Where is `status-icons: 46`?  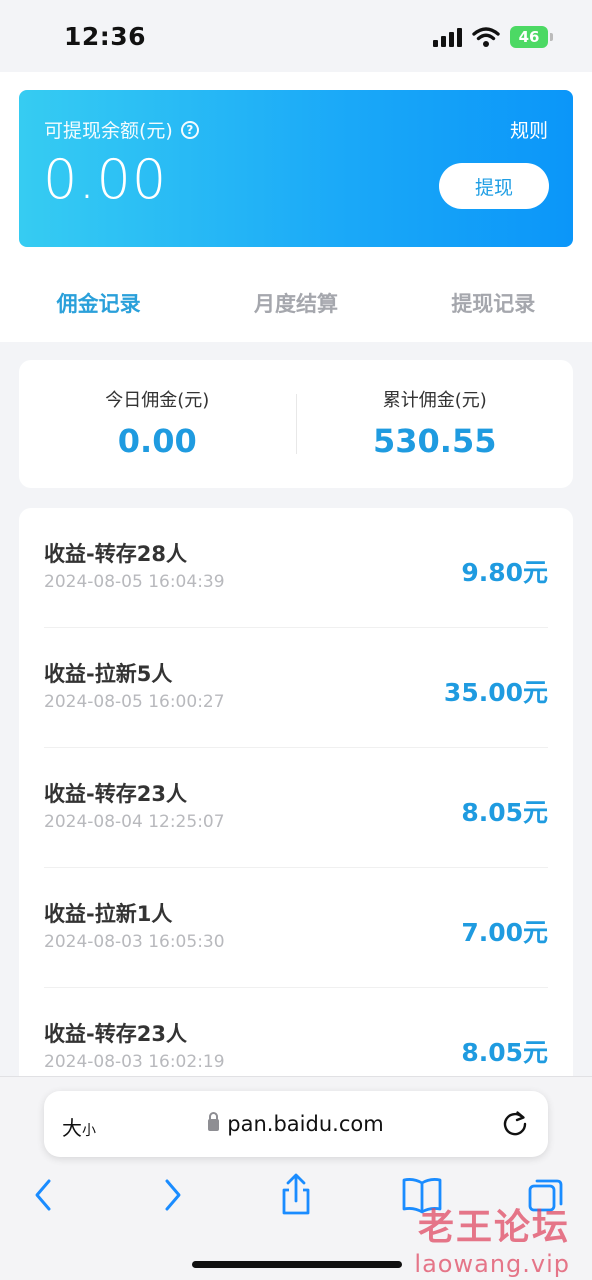 status-icons: 46 is located at coordinates (493, 37).